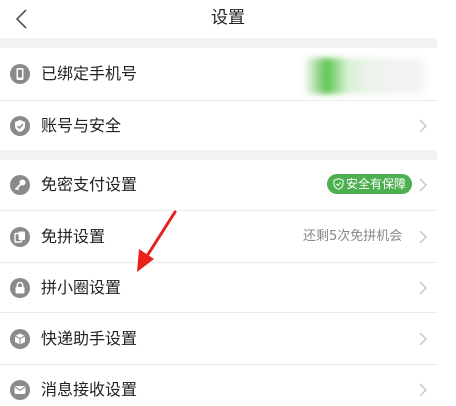  I want to click on key-icon, so click(20, 185).